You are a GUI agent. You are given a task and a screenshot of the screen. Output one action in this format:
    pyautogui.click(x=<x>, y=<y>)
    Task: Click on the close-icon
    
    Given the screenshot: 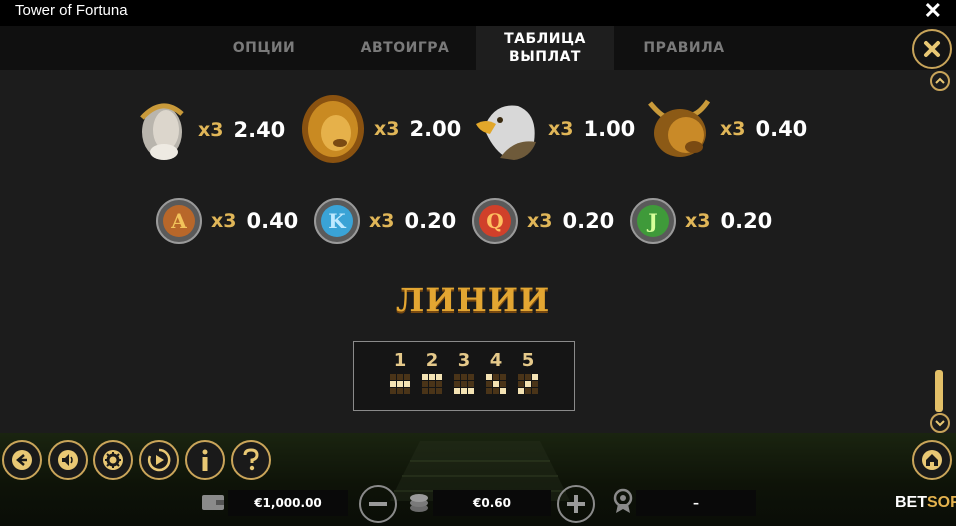 What is the action you would take?
    pyautogui.click(x=932, y=49)
    